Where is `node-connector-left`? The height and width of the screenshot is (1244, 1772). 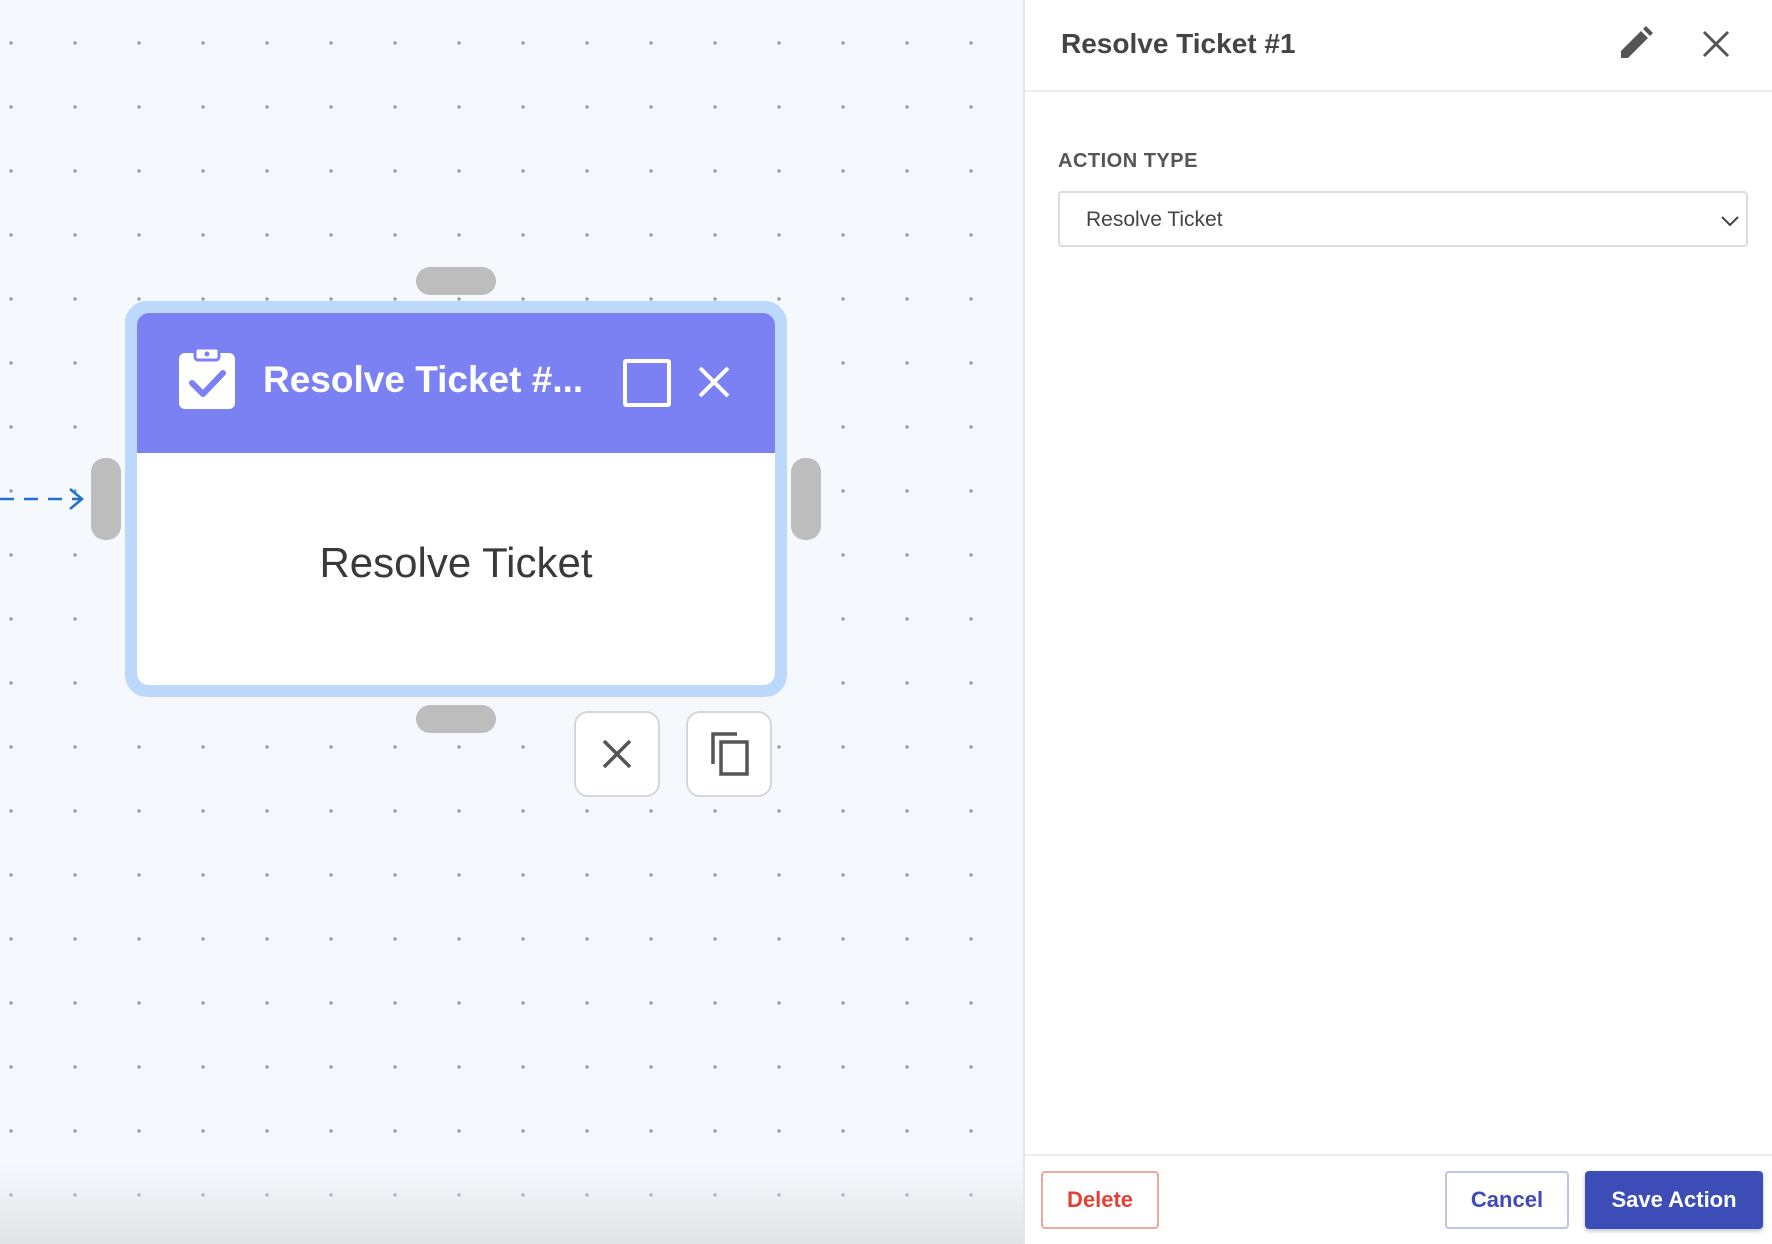
node-connector-left is located at coordinates (106, 499).